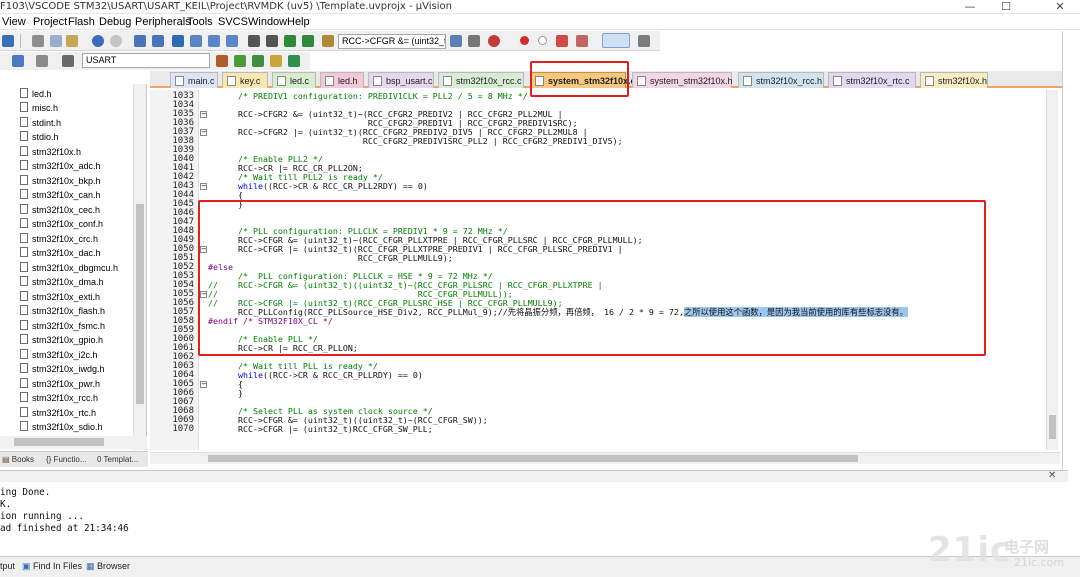 This screenshot has height=577, width=1080. What do you see at coordinates (954, 80) in the screenshot?
I see `tab-stm32f10x-h: stm32f10x.h` at bounding box center [954, 80].